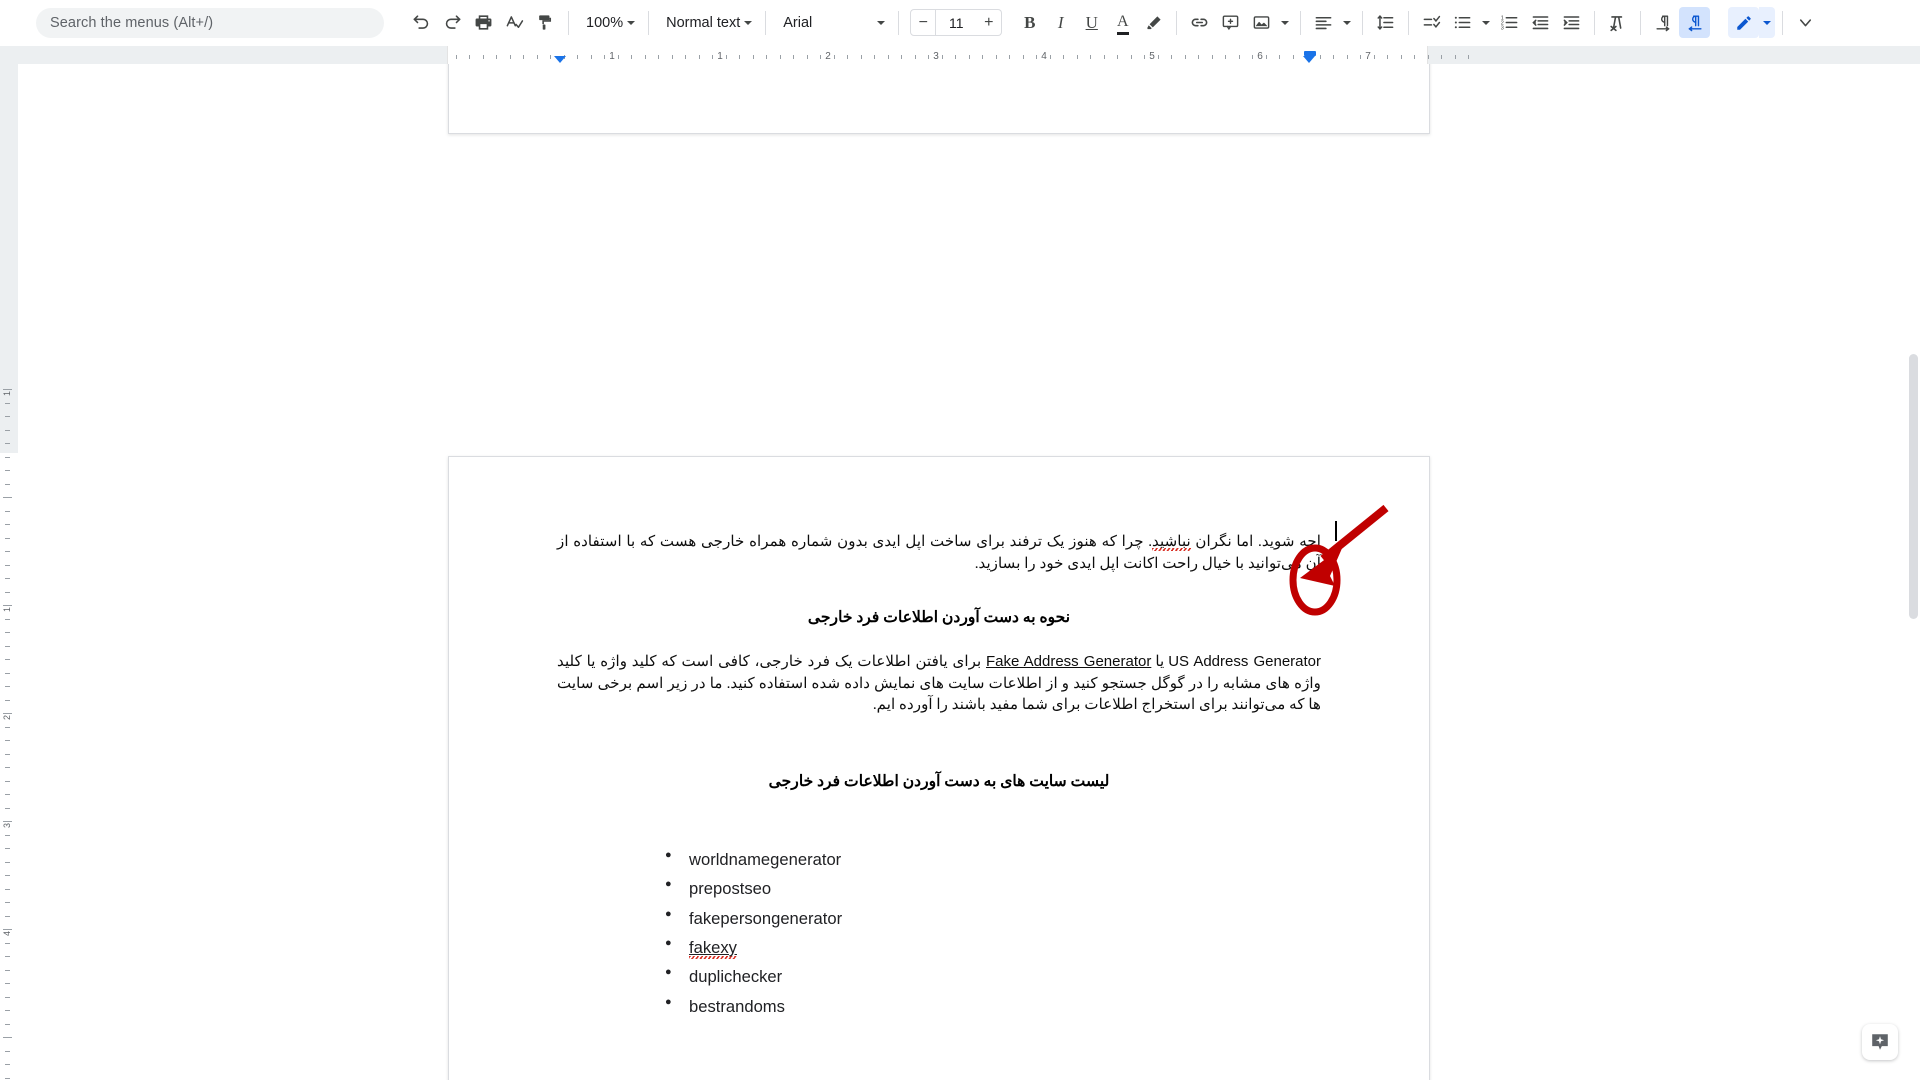  What do you see at coordinates (993, 948) in the screenshot?
I see `list-item: fakexy` at bounding box center [993, 948].